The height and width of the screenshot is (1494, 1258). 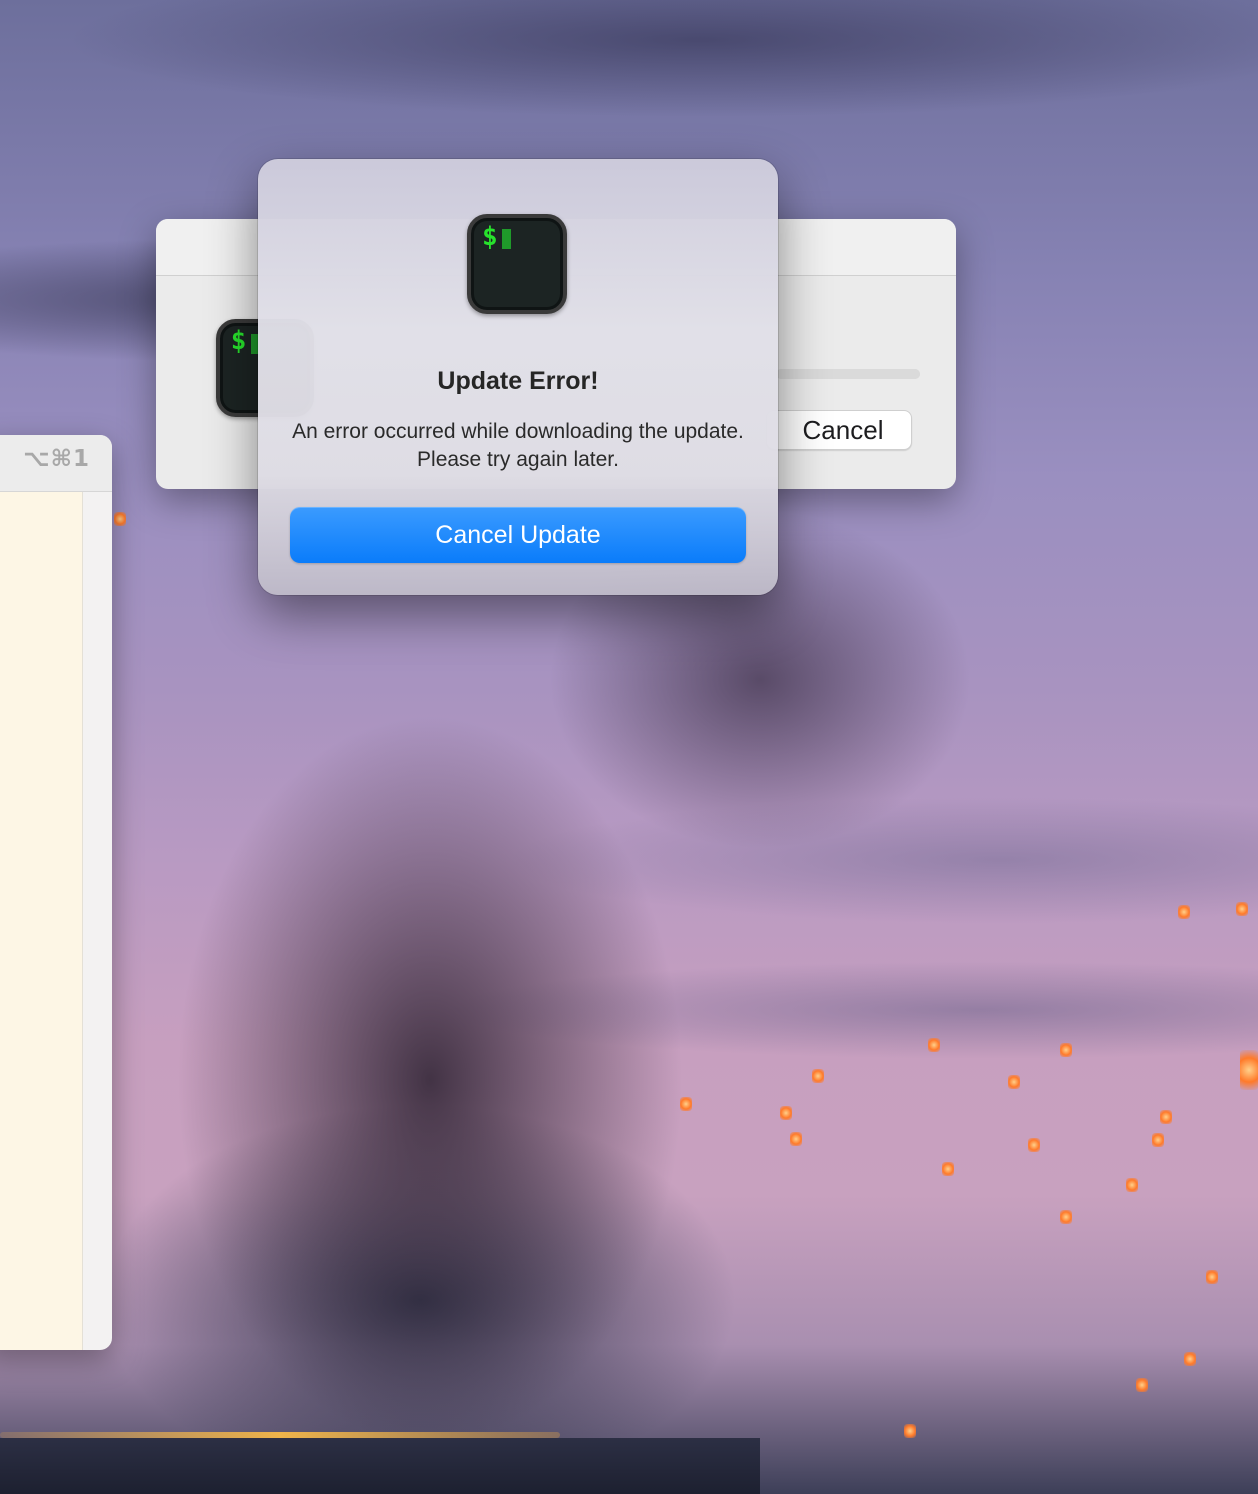 I want to click on wallpaper-ledge, so click(x=380, y=1466).